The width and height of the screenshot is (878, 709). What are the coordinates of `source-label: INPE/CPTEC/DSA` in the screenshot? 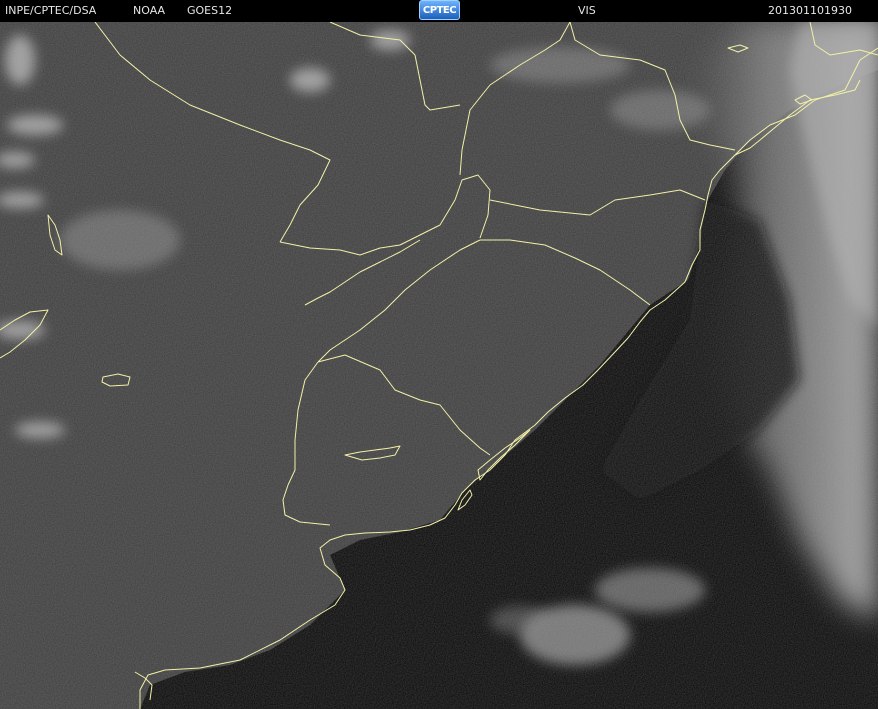 It's located at (51, 10).